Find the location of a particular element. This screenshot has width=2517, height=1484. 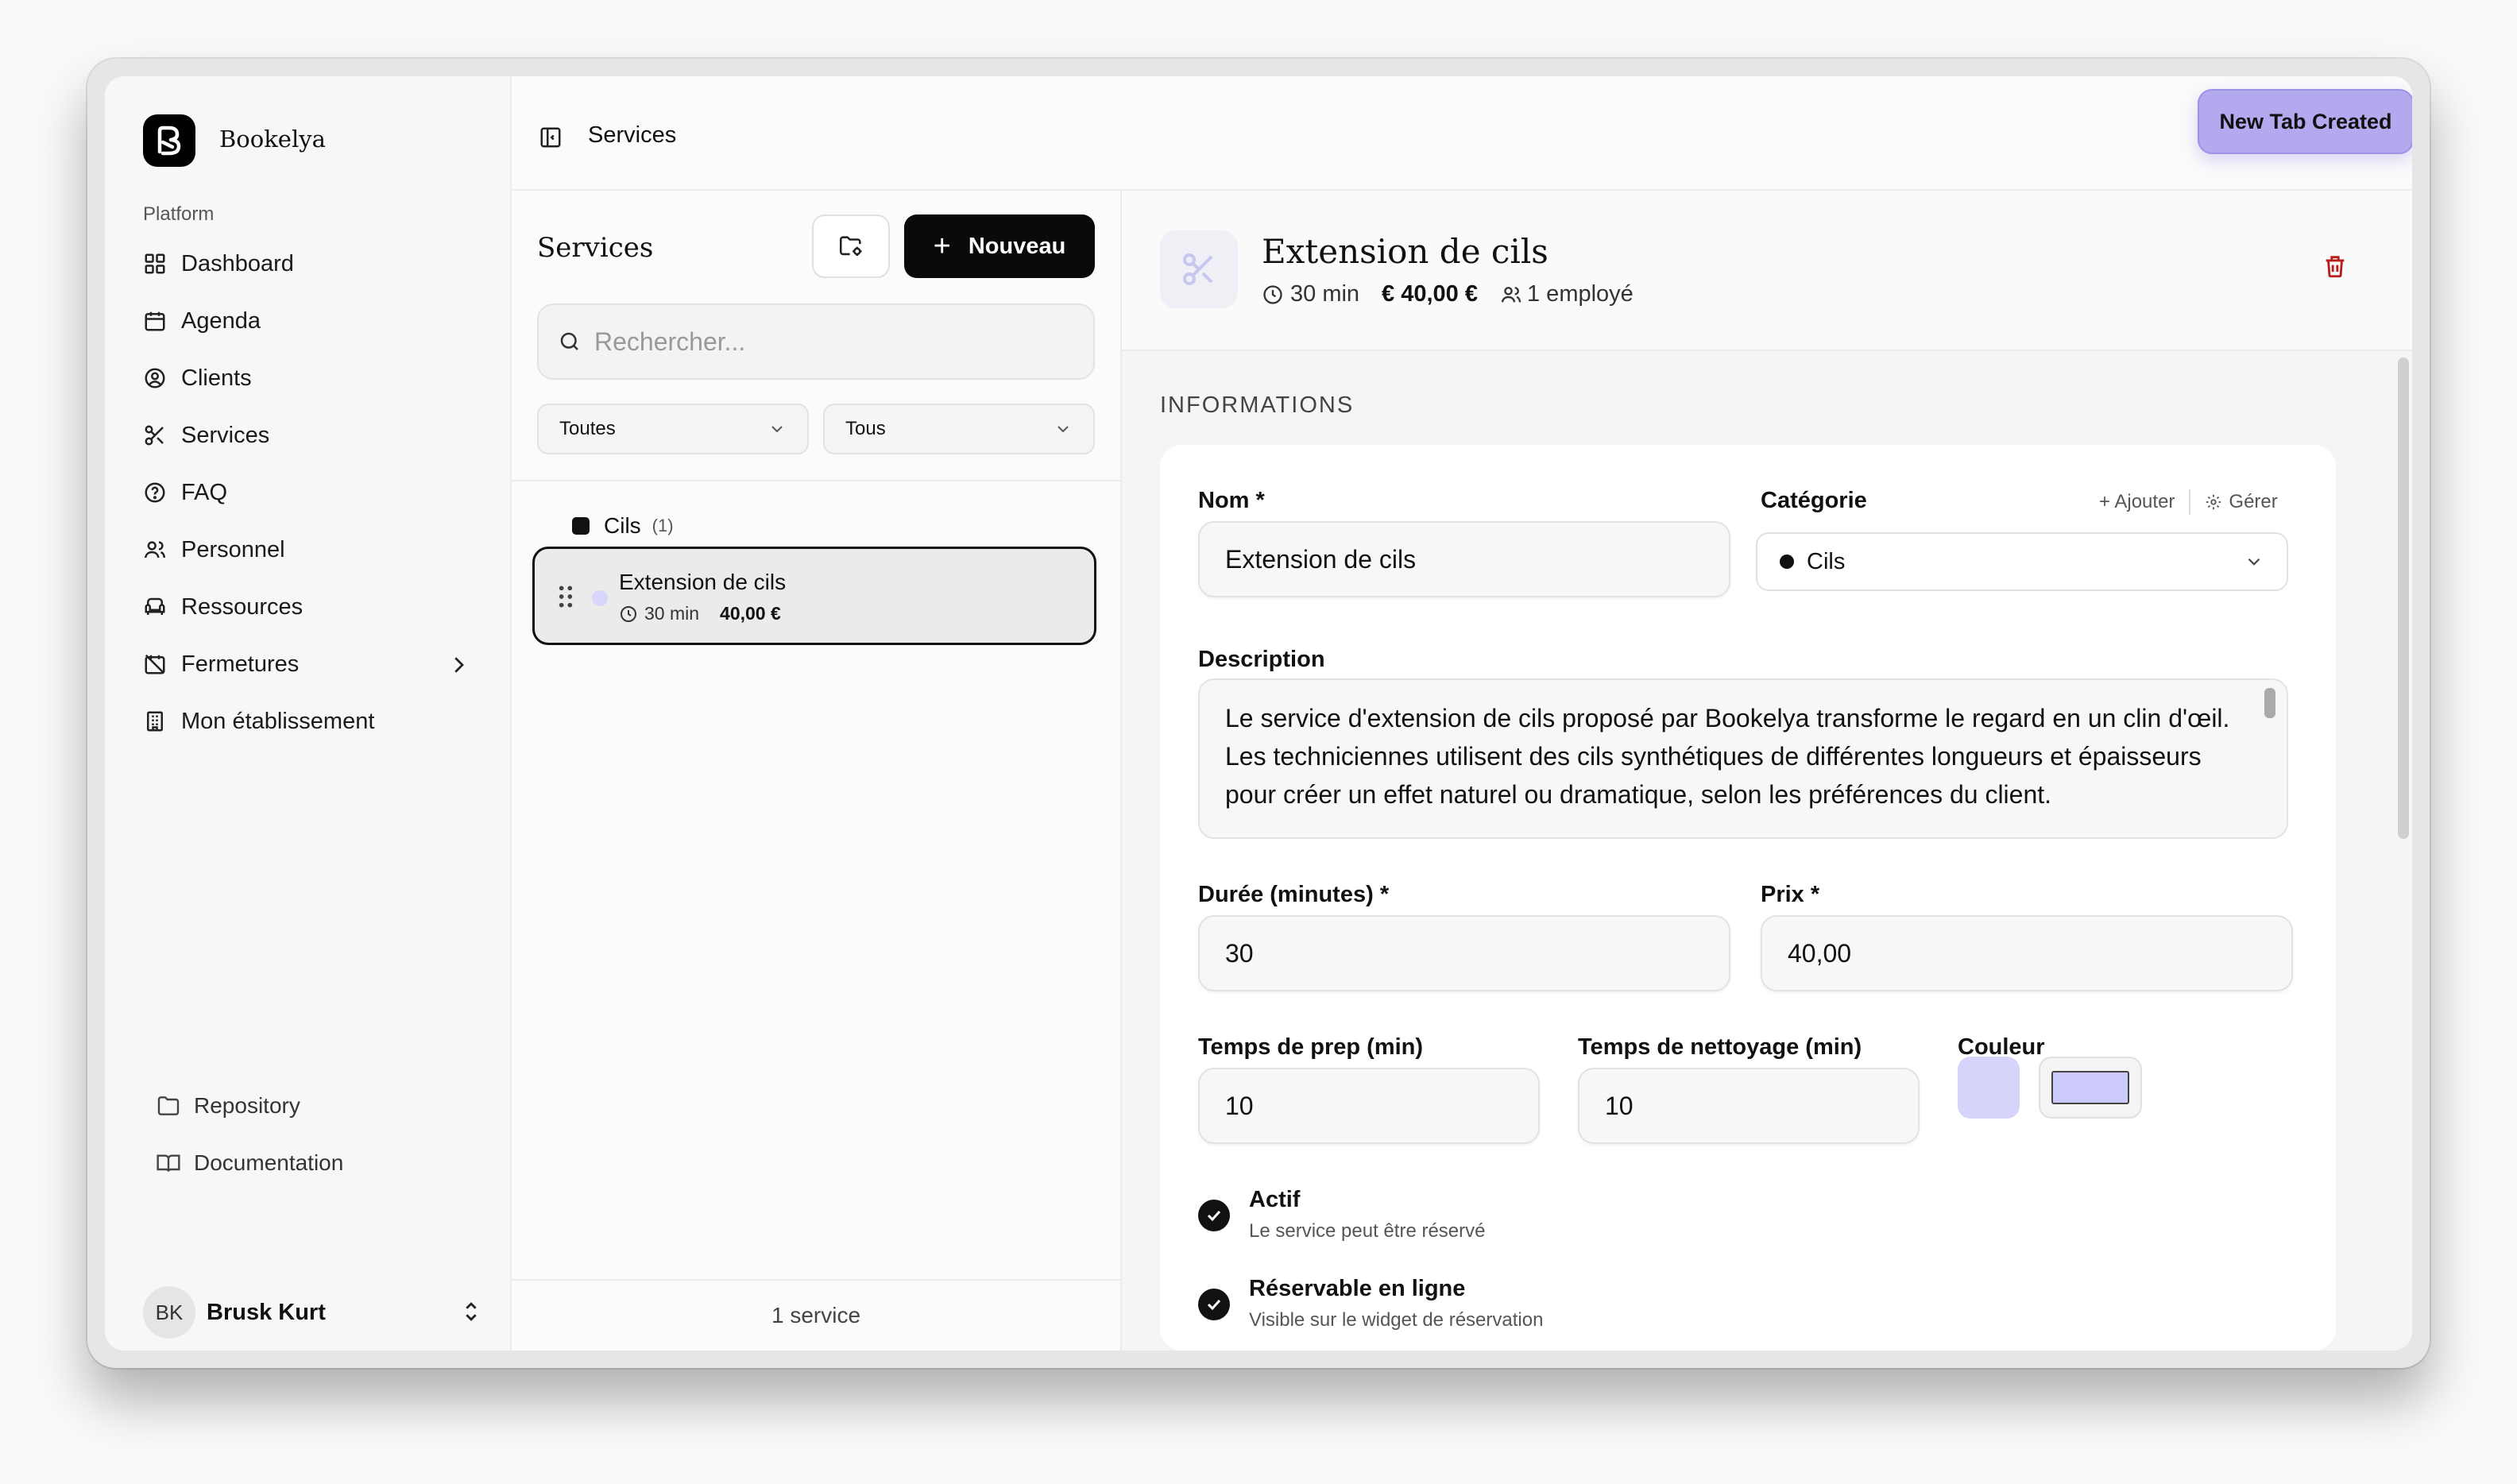

name-label: Nom * is located at coordinates (1231, 501).